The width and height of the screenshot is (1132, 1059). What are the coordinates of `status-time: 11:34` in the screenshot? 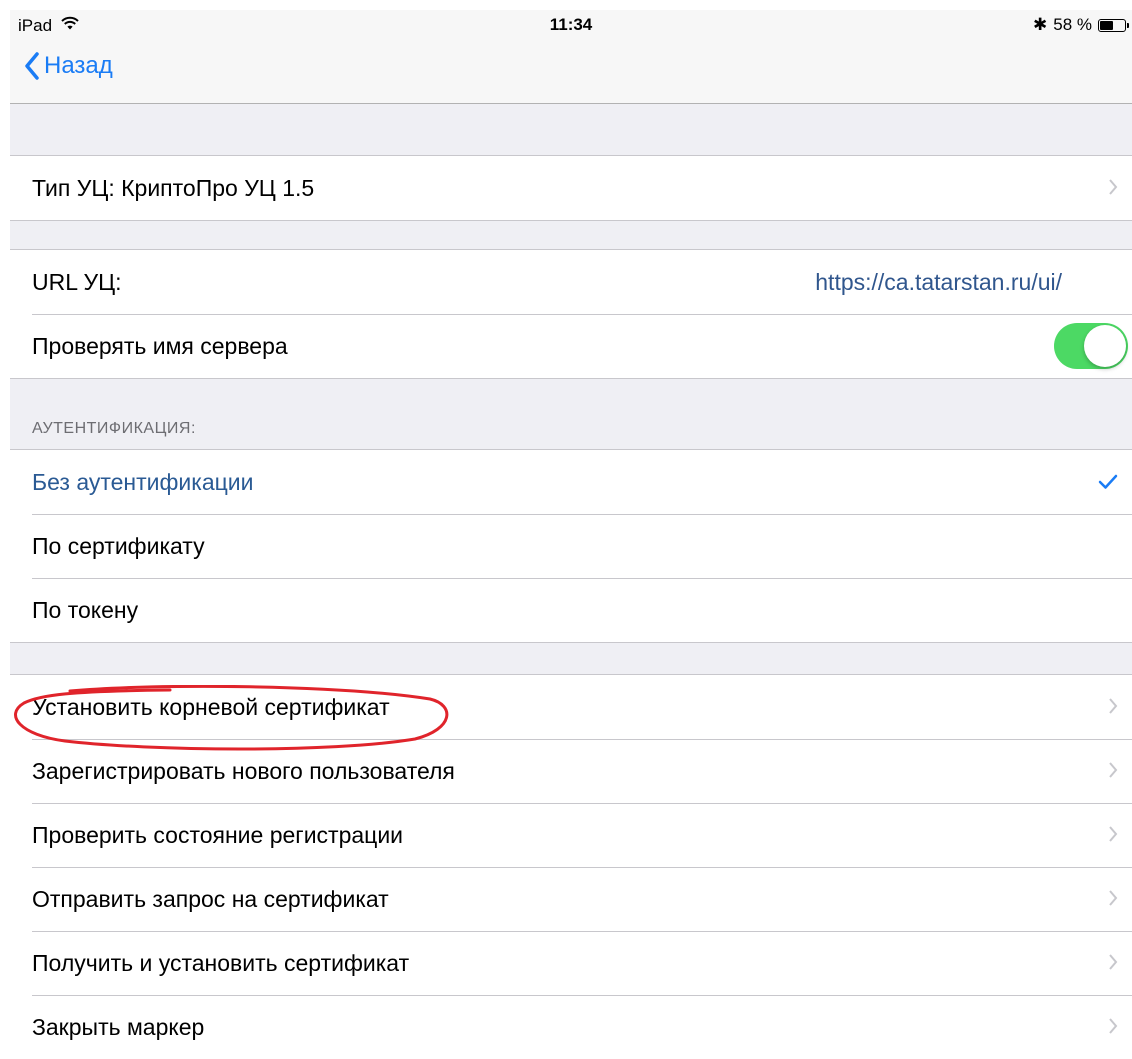 It's located at (571, 24).